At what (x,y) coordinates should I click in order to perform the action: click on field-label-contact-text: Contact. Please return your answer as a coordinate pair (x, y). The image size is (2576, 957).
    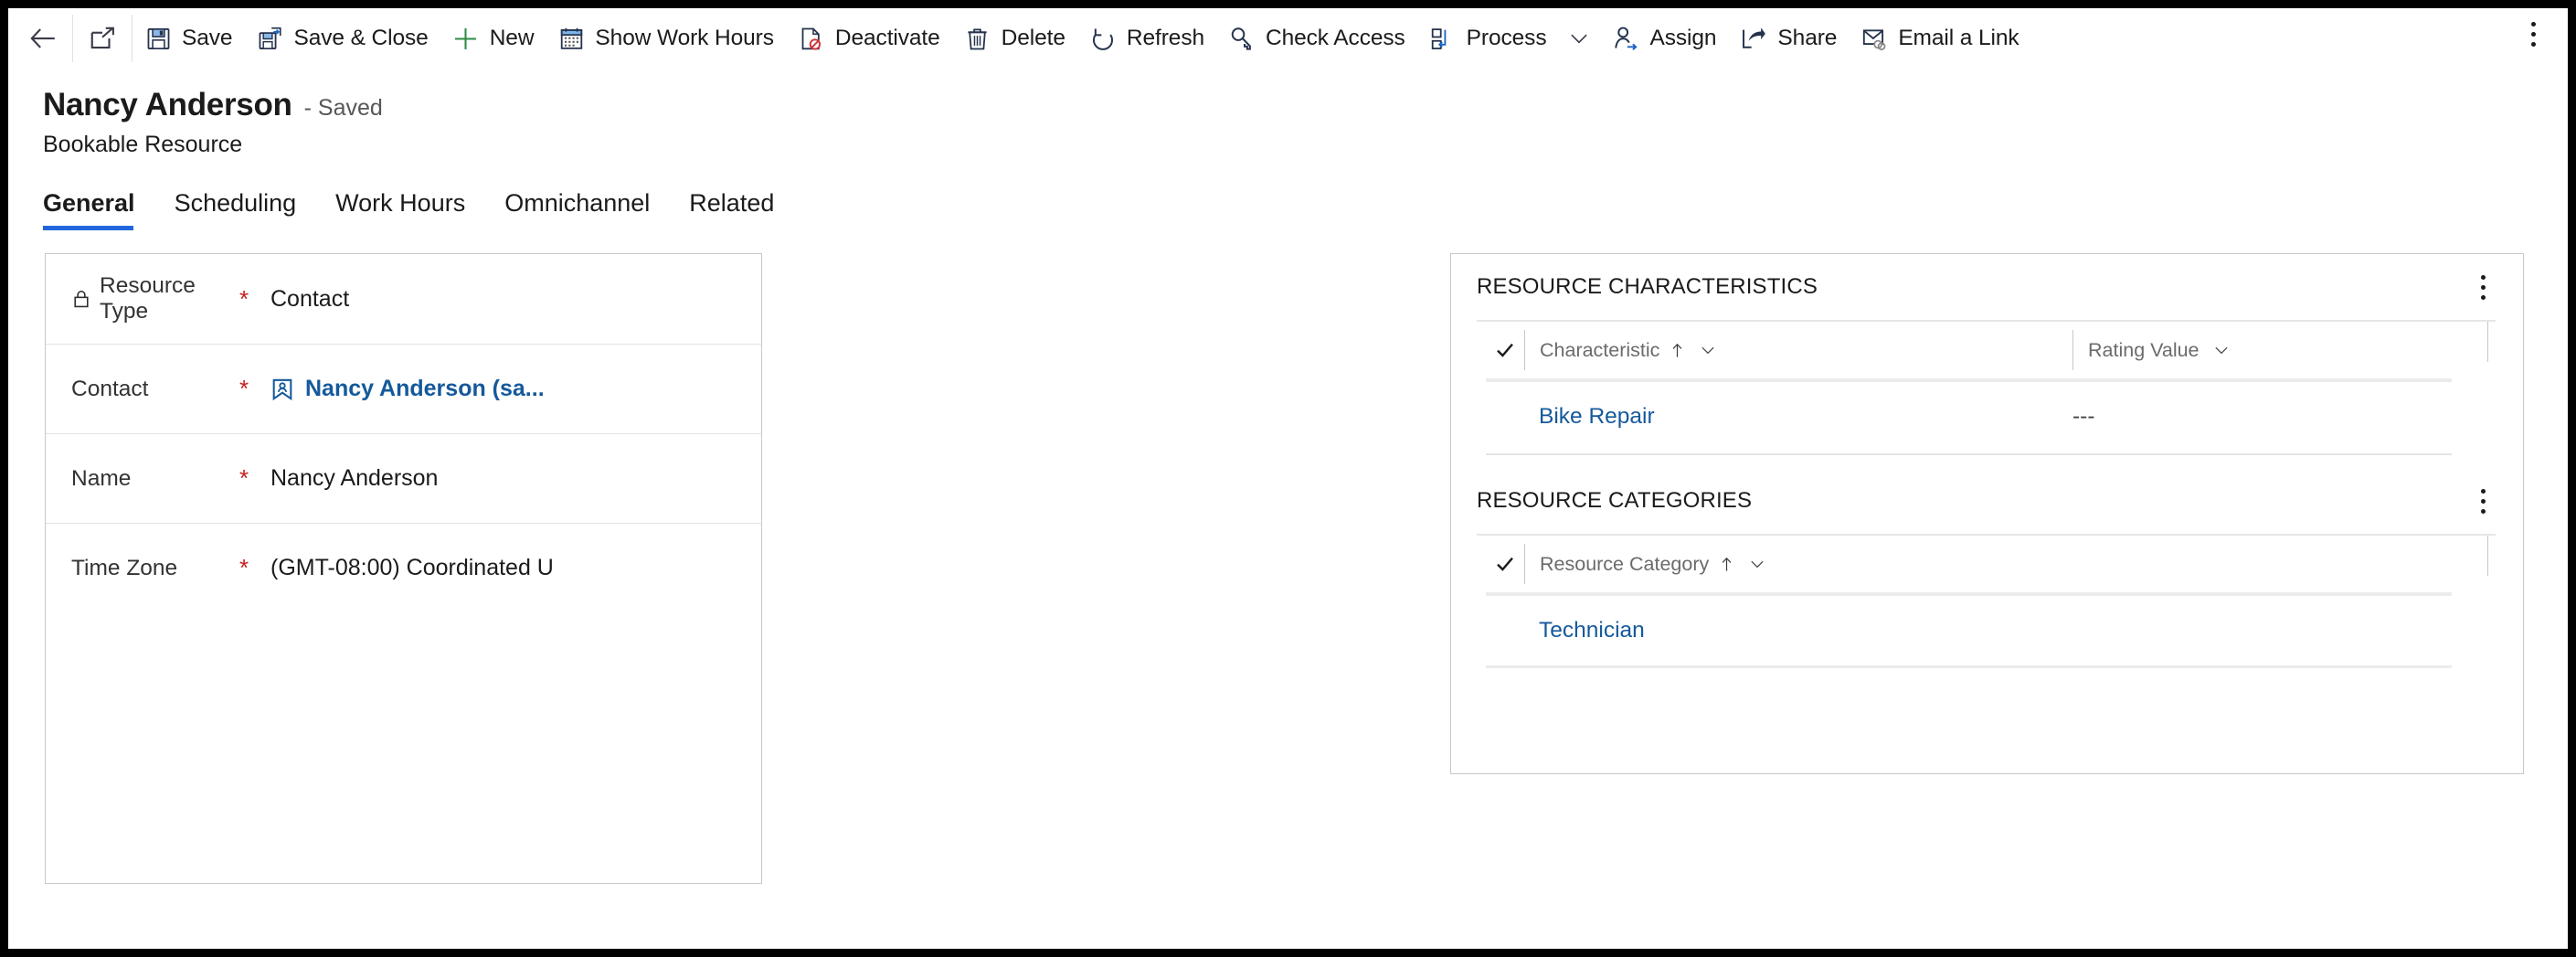
    Looking at the image, I should click on (110, 388).